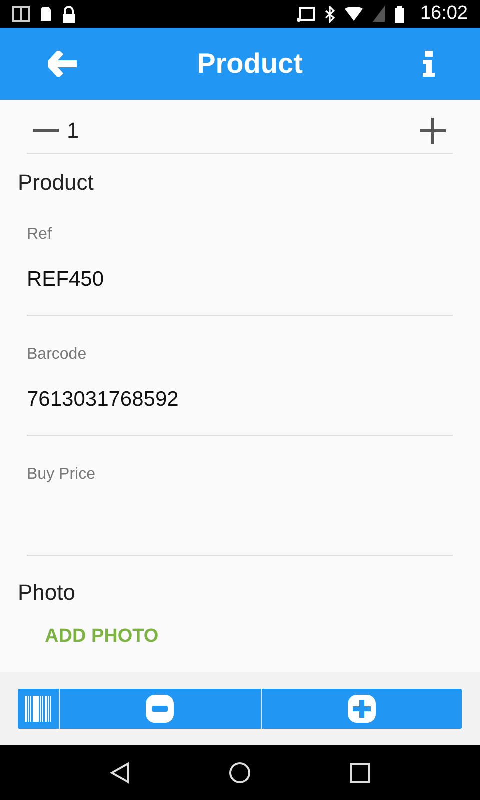 This screenshot has width=480, height=800. I want to click on screen-title: Product, so click(250, 64).